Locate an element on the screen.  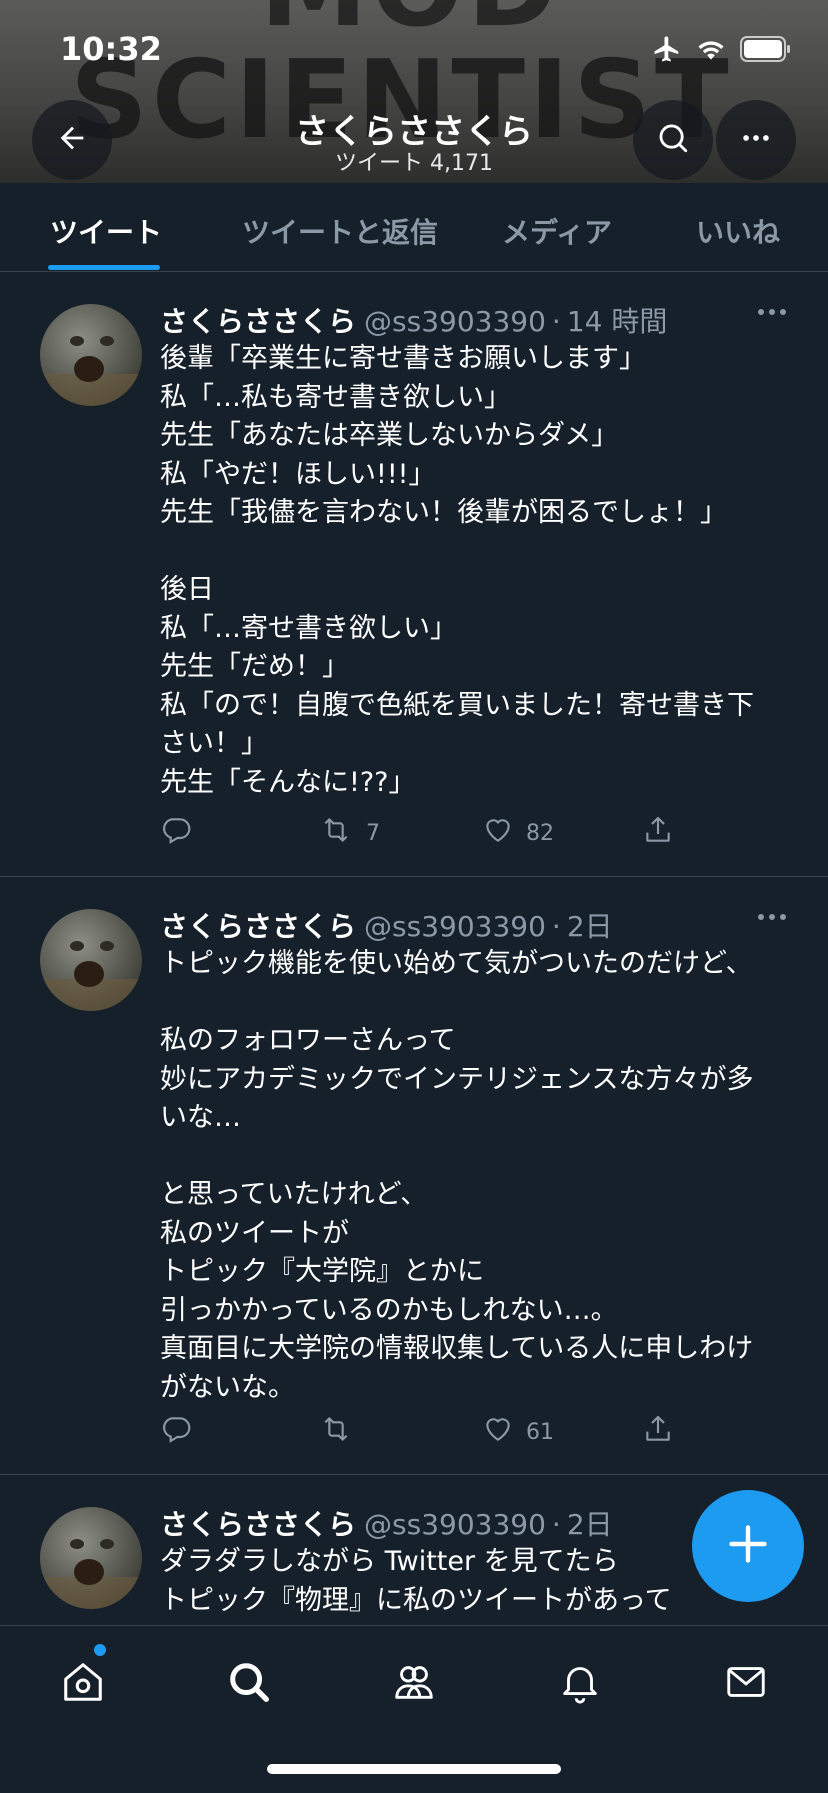
tab-tweets-replies: ツイートと返信 is located at coordinates (340, 231).